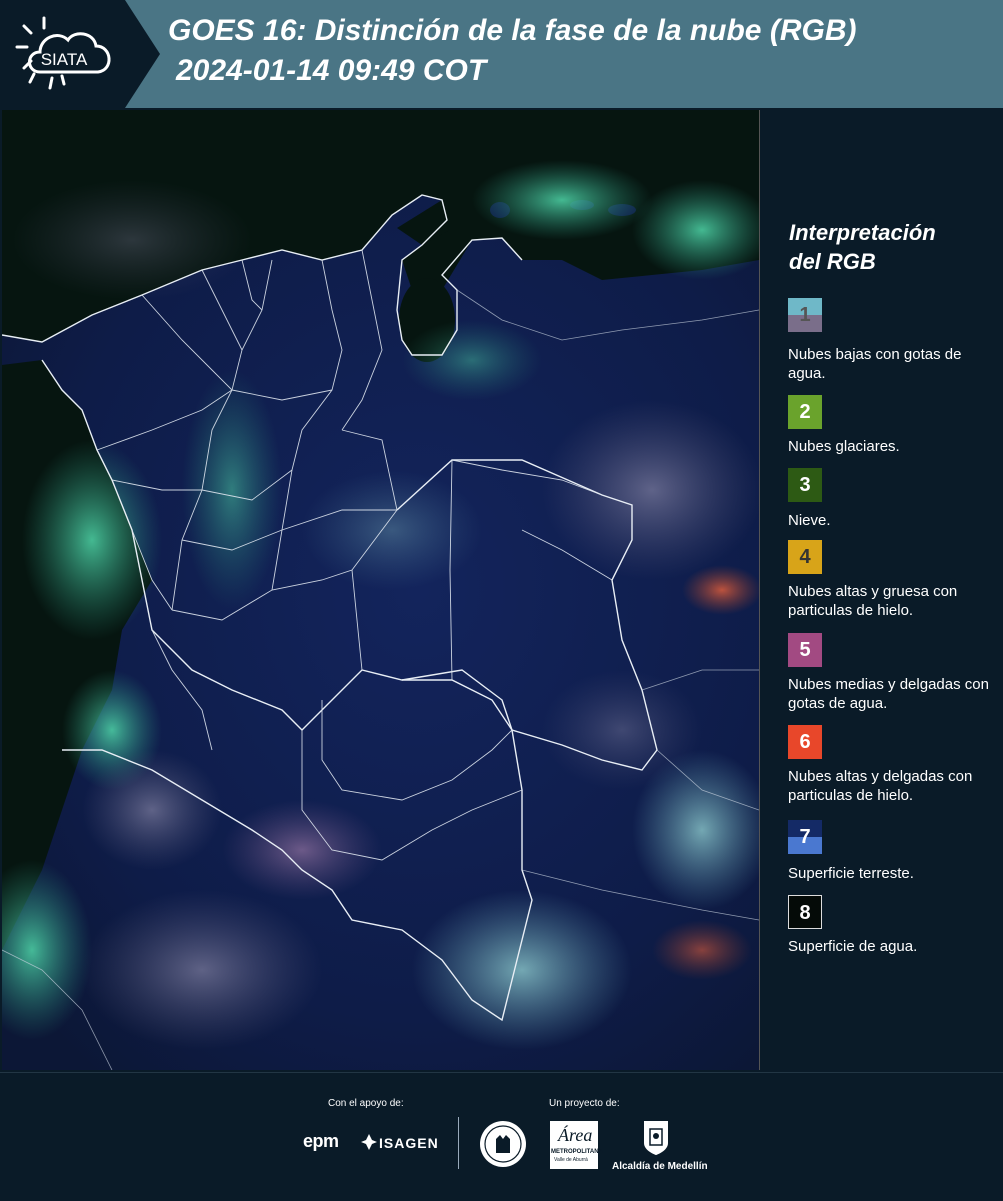 The image size is (1003, 1201). Describe the element at coordinates (844, 446) in the screenshot. I see `legend-label-2: Nubes glaciares.` at that location.